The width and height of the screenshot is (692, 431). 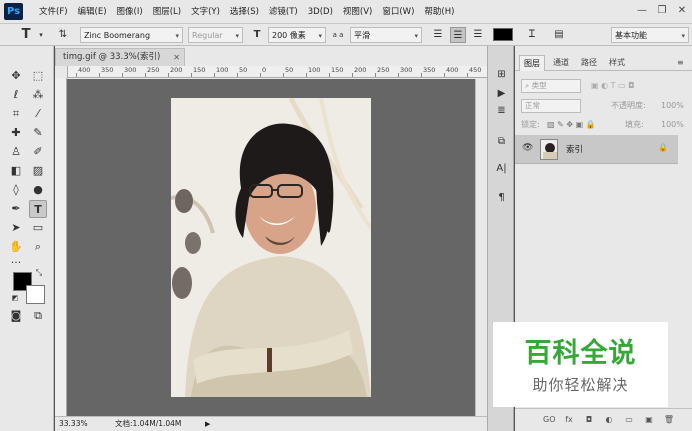 I want to click on document-info: 文档:1.04M/1.04M, so click(x=148, y=423).